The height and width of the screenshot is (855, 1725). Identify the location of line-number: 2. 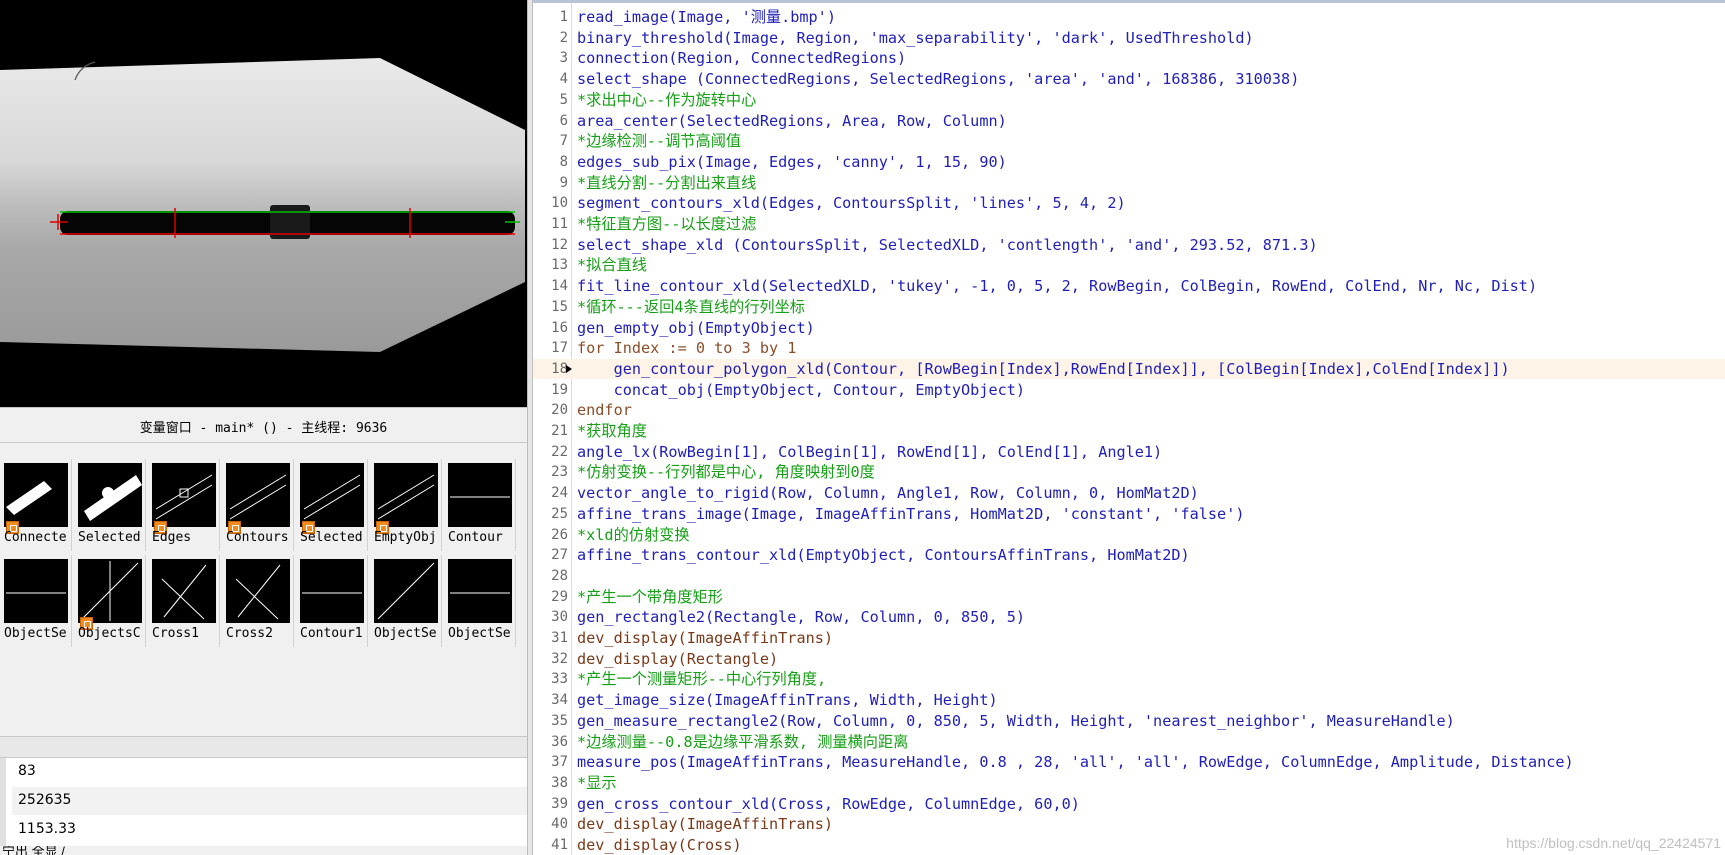
(563, 37).